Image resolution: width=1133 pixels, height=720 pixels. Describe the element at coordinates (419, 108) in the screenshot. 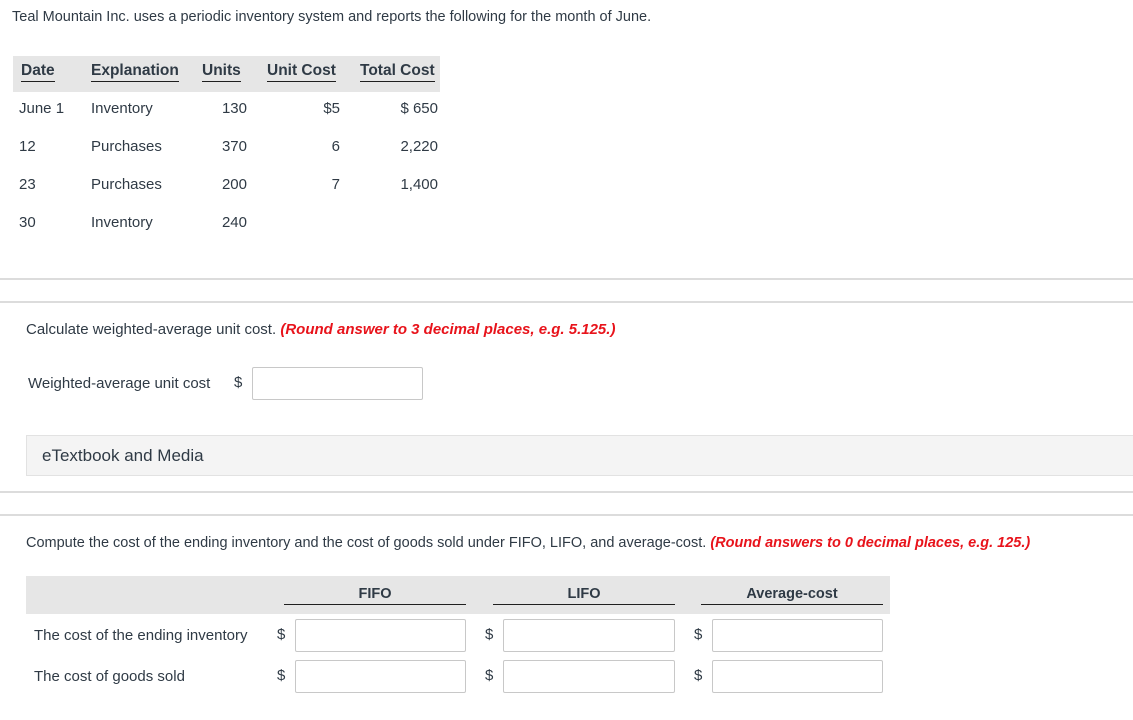

I see `row-total-cost: $ 650` at that location.